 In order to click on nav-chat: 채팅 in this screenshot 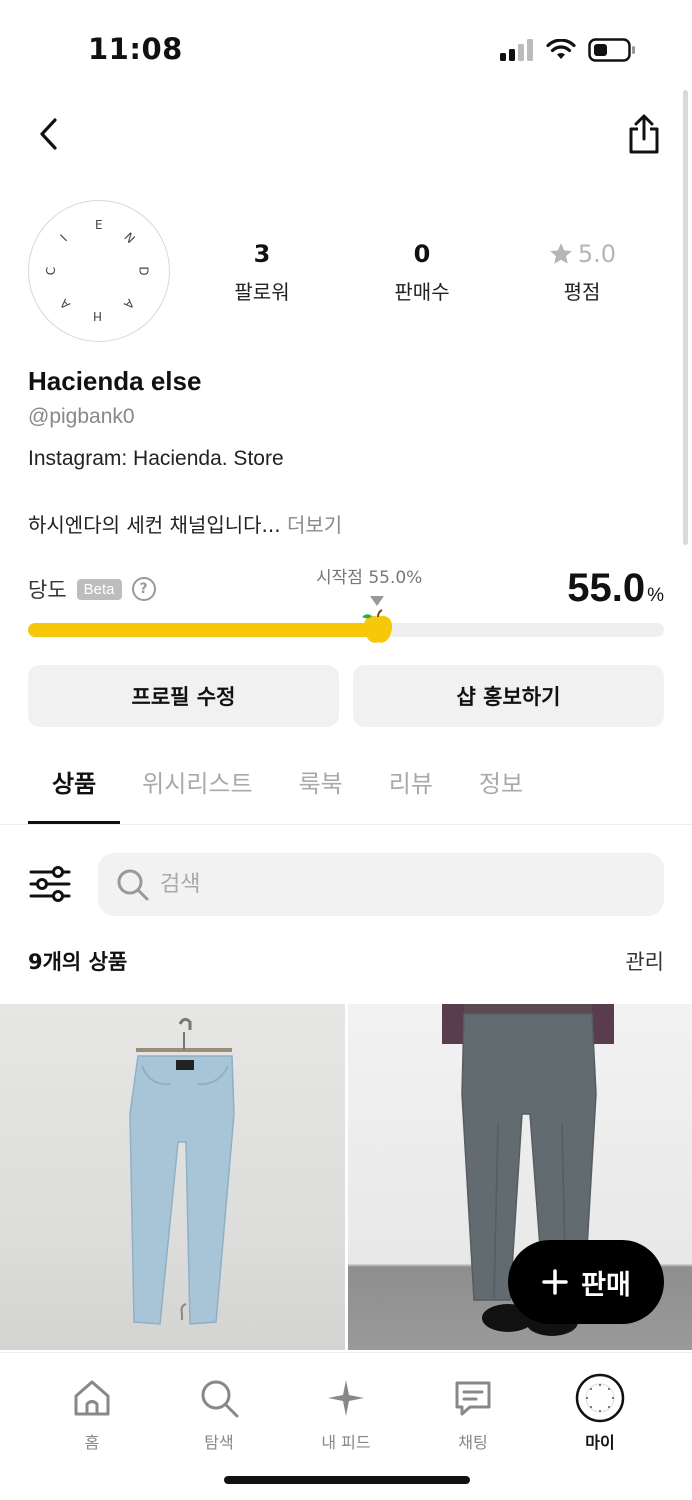, I will do `click(473, 1413)`.